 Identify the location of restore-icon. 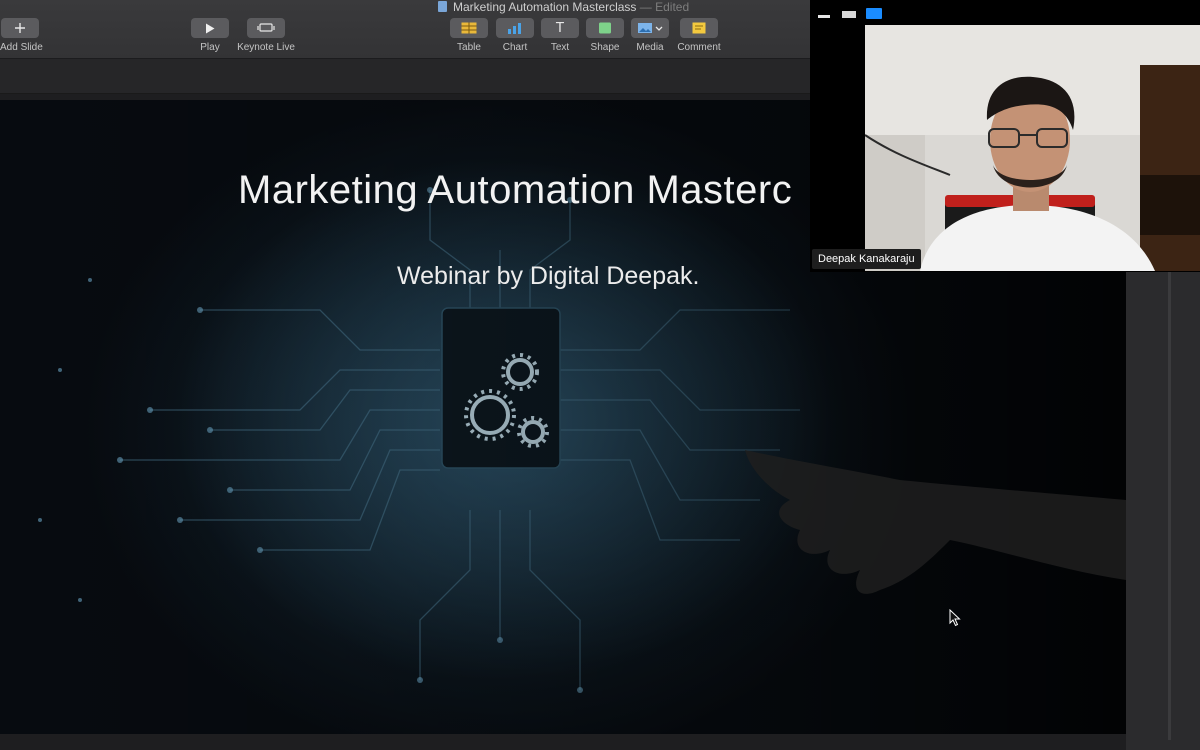
(849, 14).